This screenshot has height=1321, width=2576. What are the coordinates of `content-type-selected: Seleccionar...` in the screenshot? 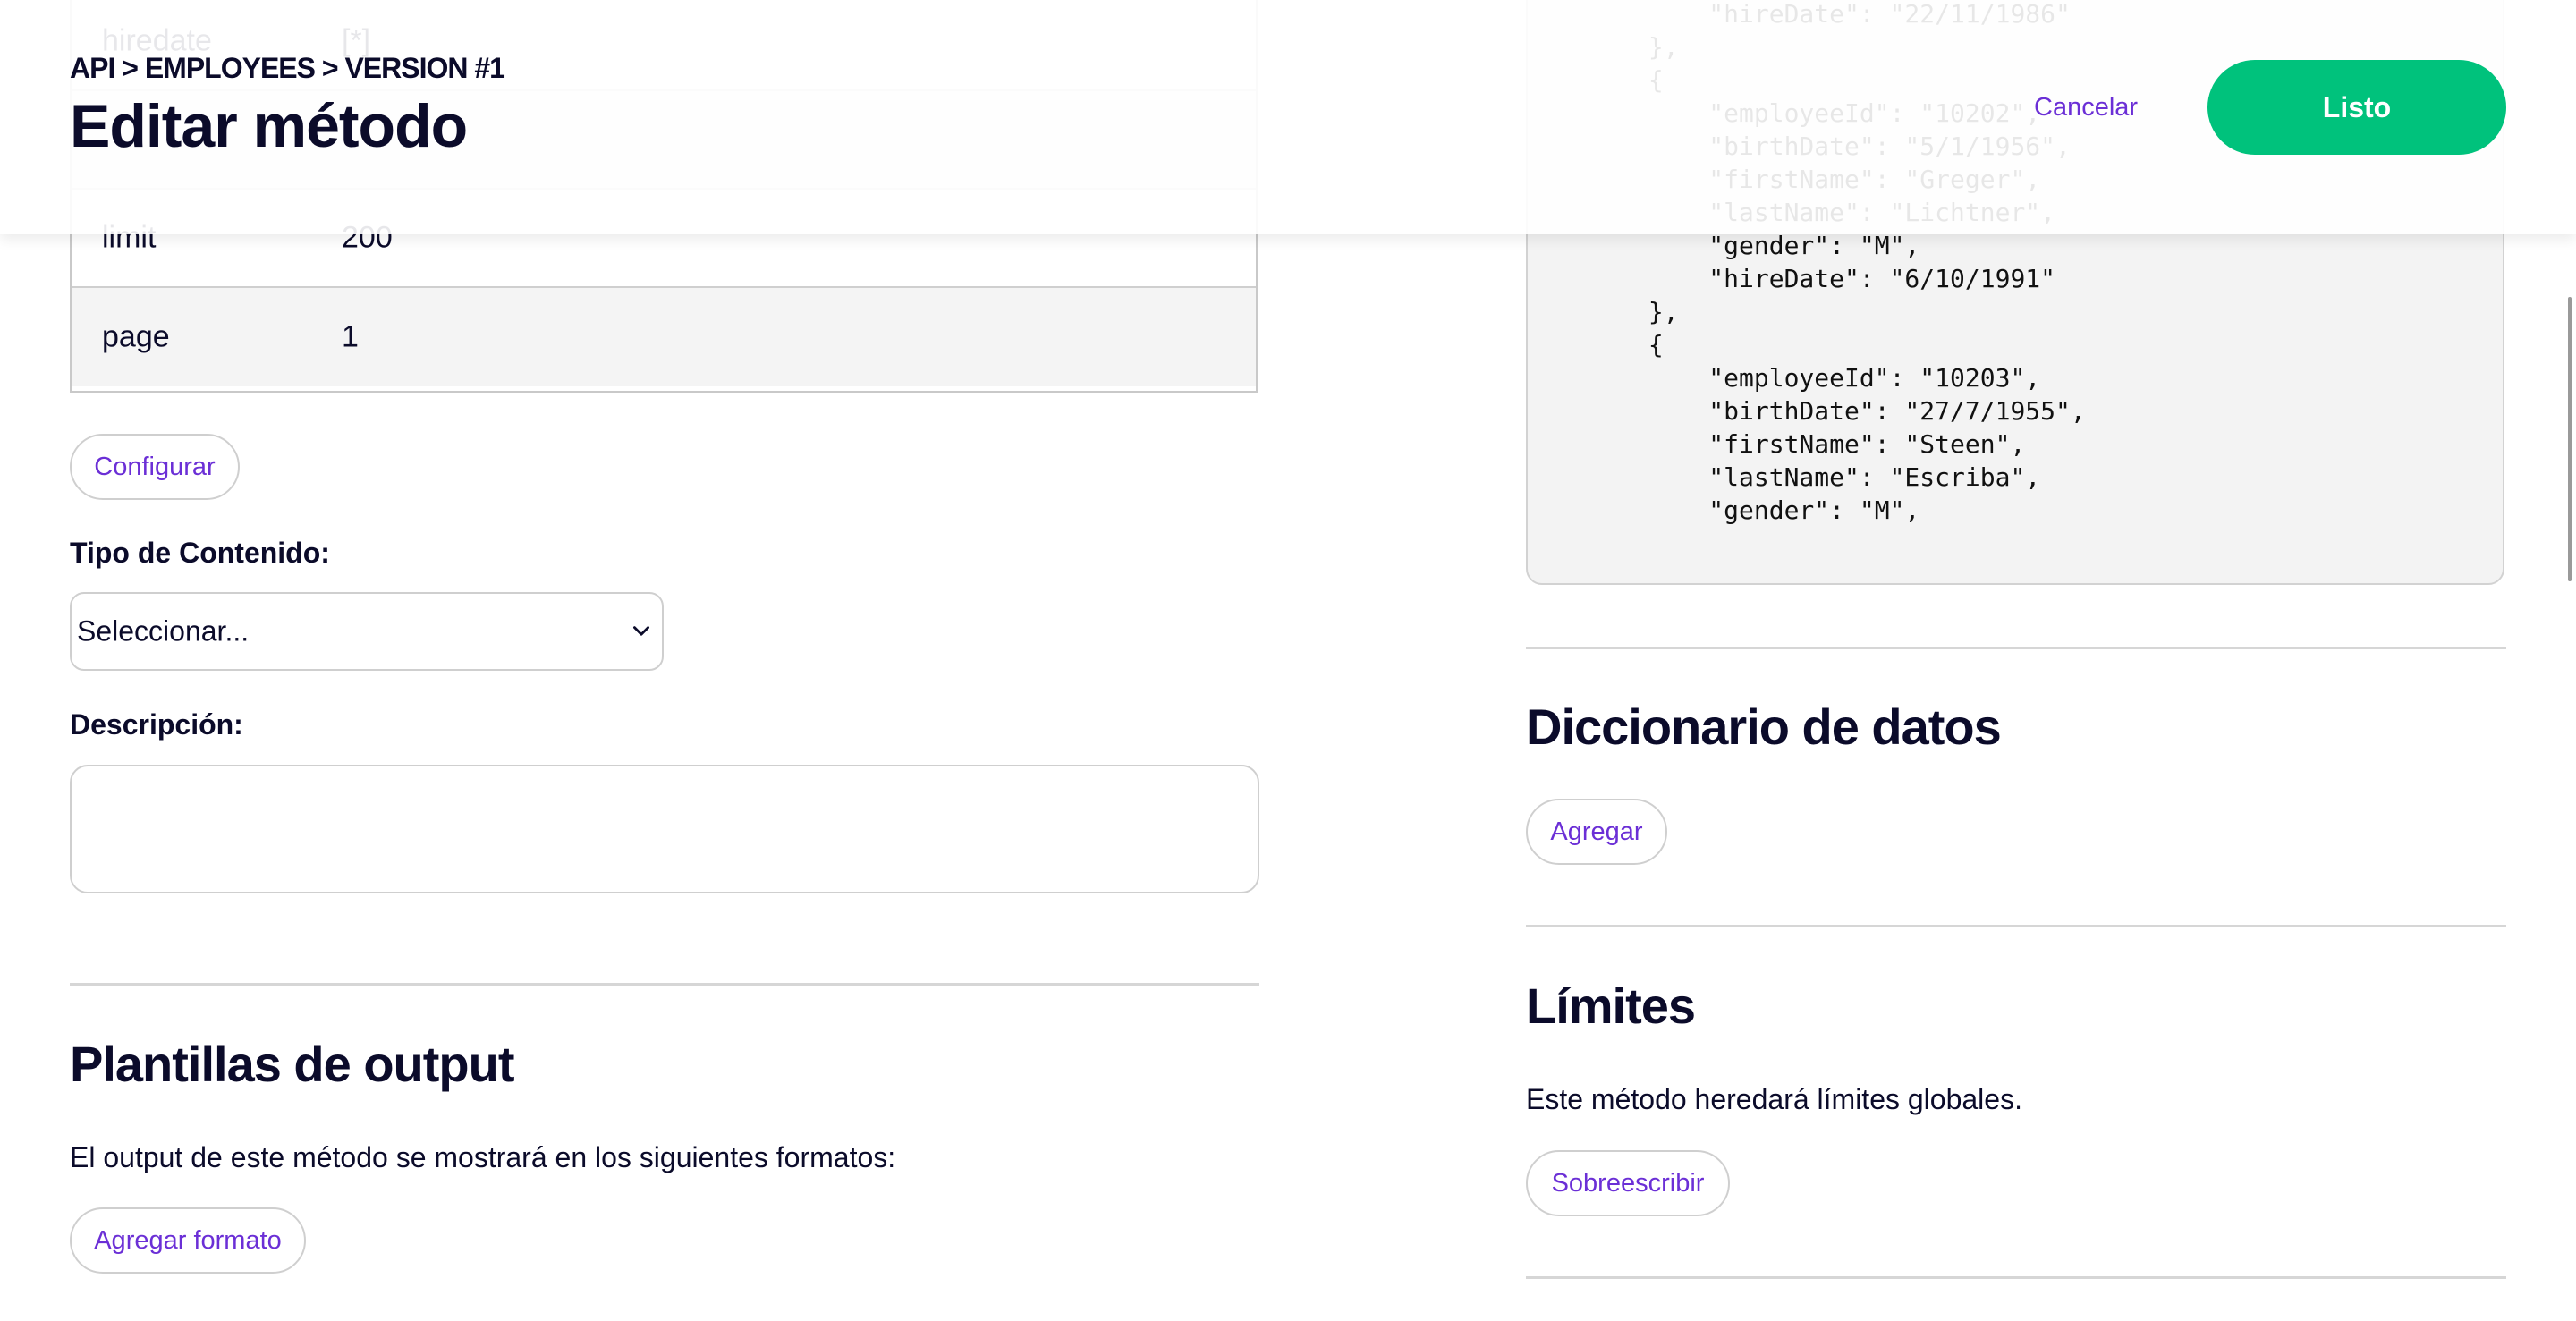 It's located at (163, 631).